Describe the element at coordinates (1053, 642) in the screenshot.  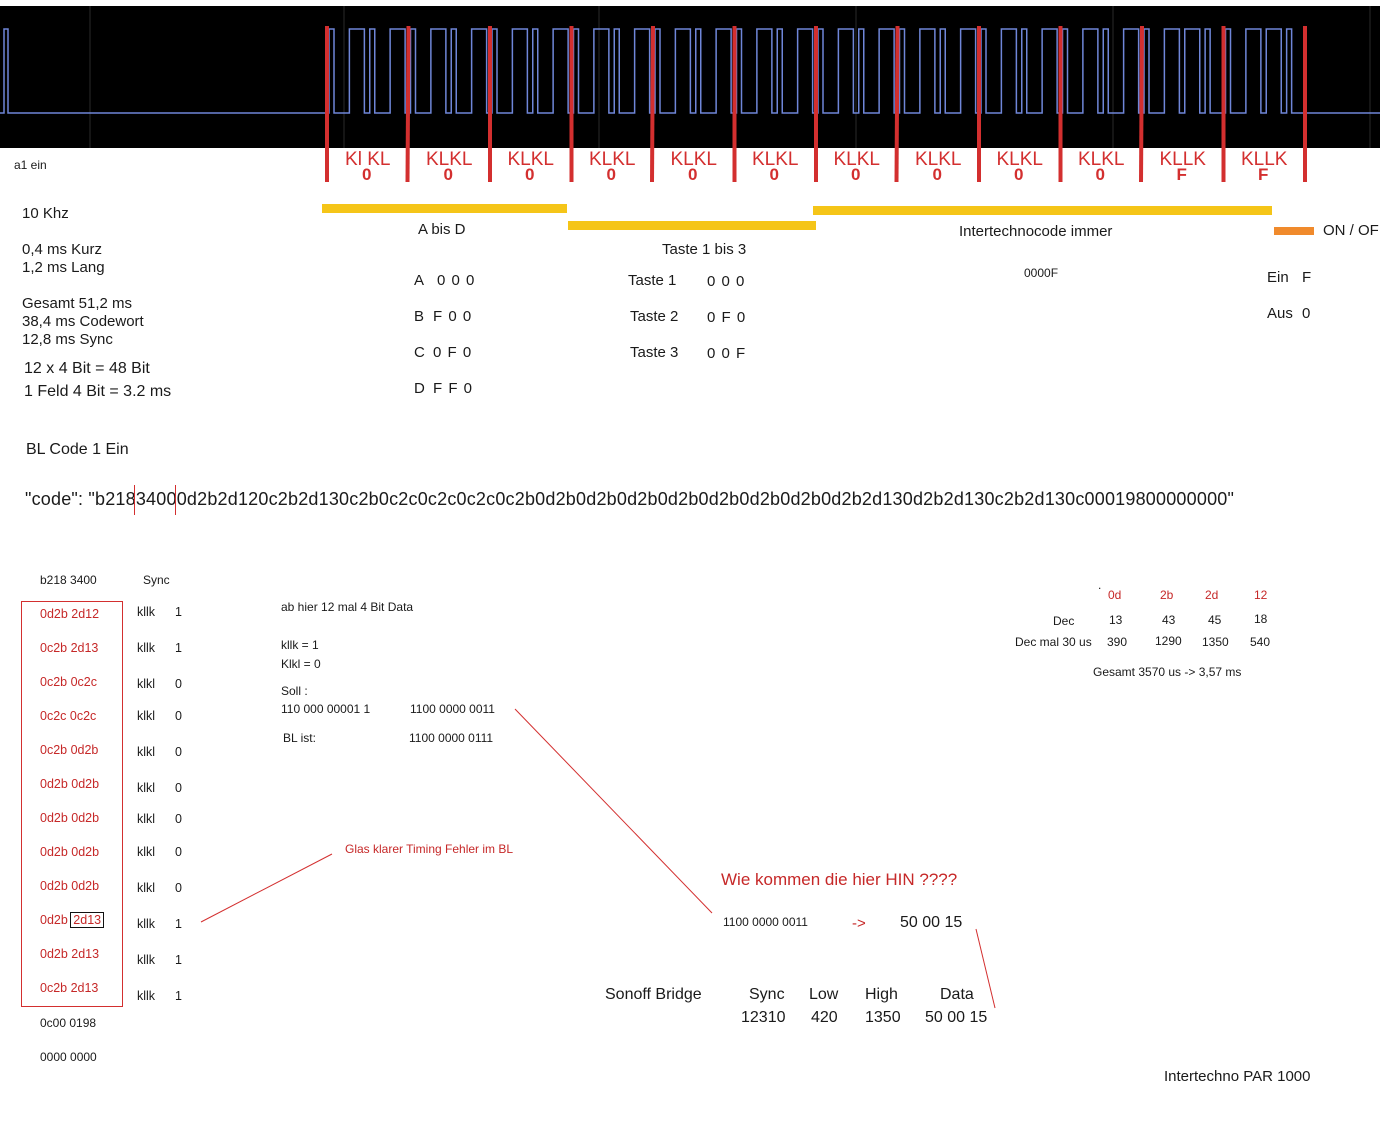
I see `mal-row-label: Dec mal 30 us` at that location.